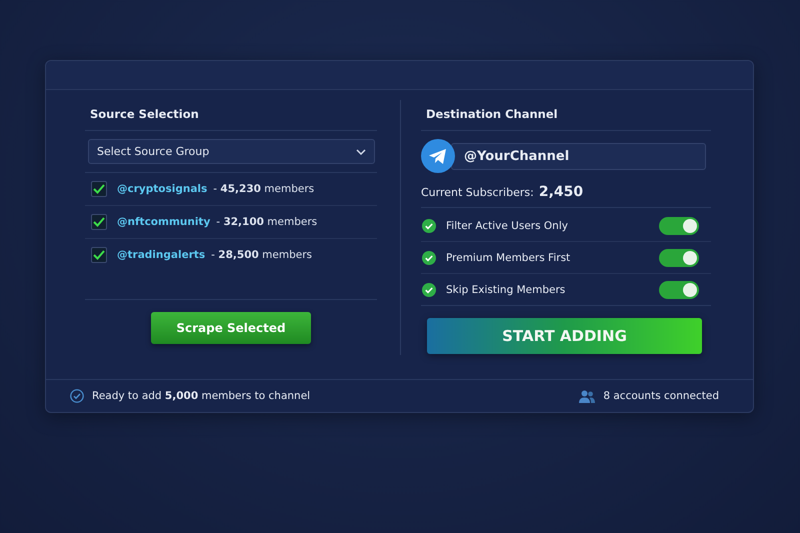 This screenshot has width=800, height=533. What do you see at coordinates (161, 255) in the screenshot?
I see `group-handle: @tradingalerts` at bounding box center [161, 255].